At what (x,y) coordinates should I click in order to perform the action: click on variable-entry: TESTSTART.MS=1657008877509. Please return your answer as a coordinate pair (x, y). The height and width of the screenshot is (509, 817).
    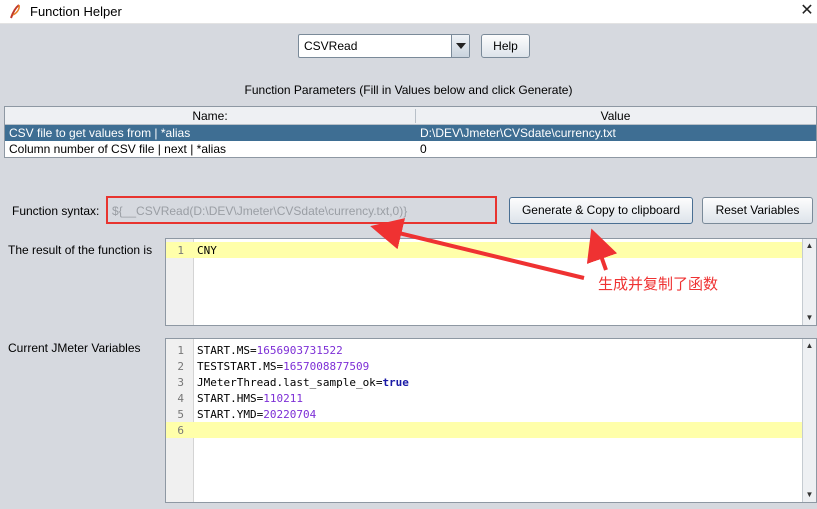
    Looking at the image, I should click on (283, 366).